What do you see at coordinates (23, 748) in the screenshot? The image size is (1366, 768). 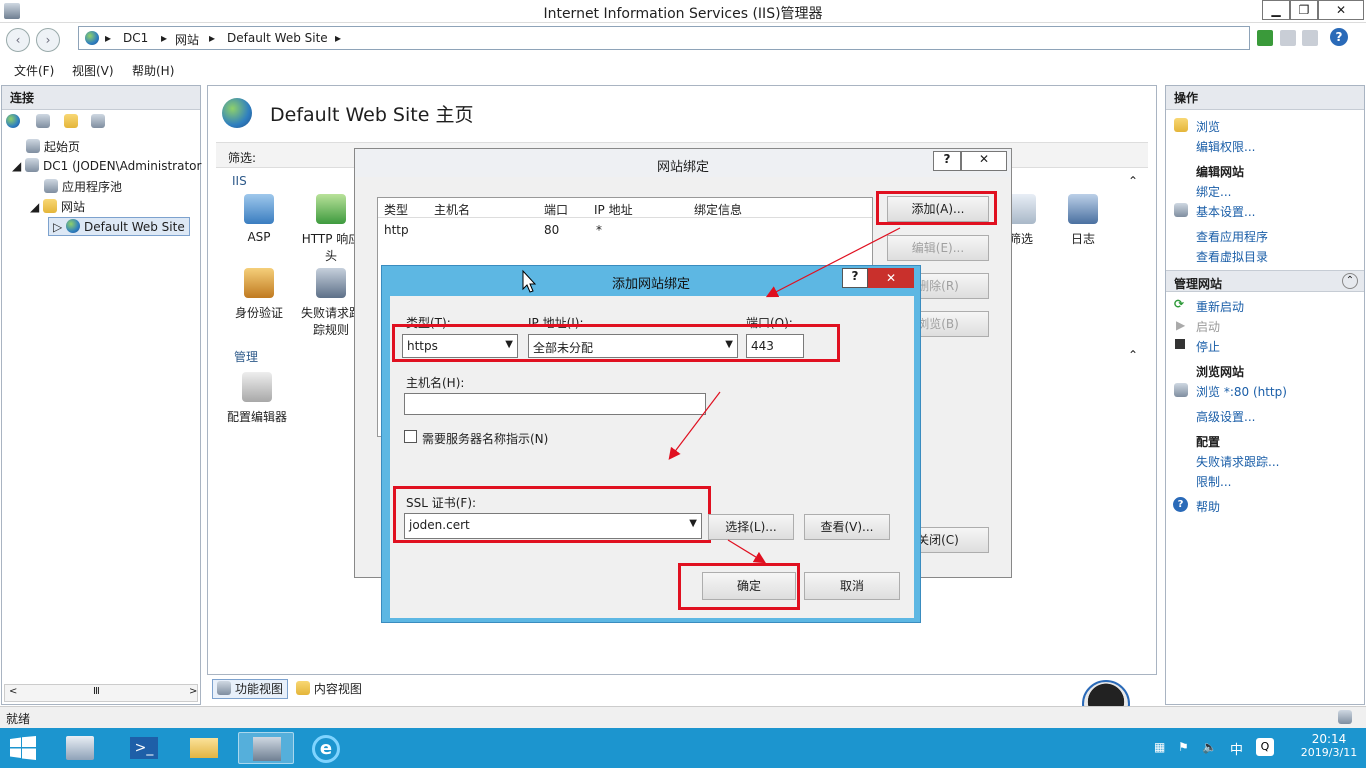 I see `windows-start-icon` at bounding box center [23, 748].